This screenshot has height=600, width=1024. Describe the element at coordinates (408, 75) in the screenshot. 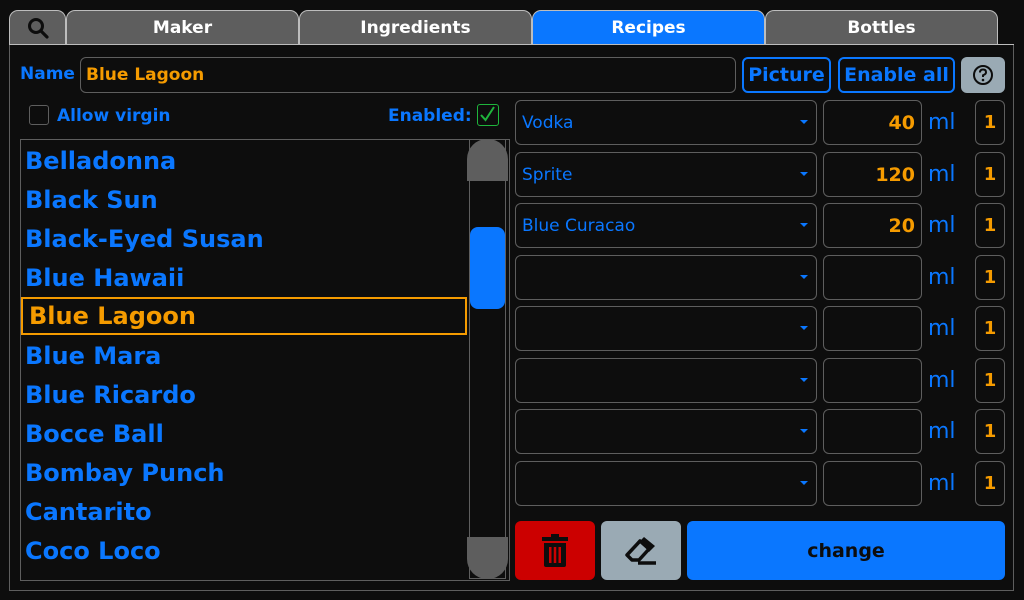

I see `name-input: Blue Lagoon` at that location.